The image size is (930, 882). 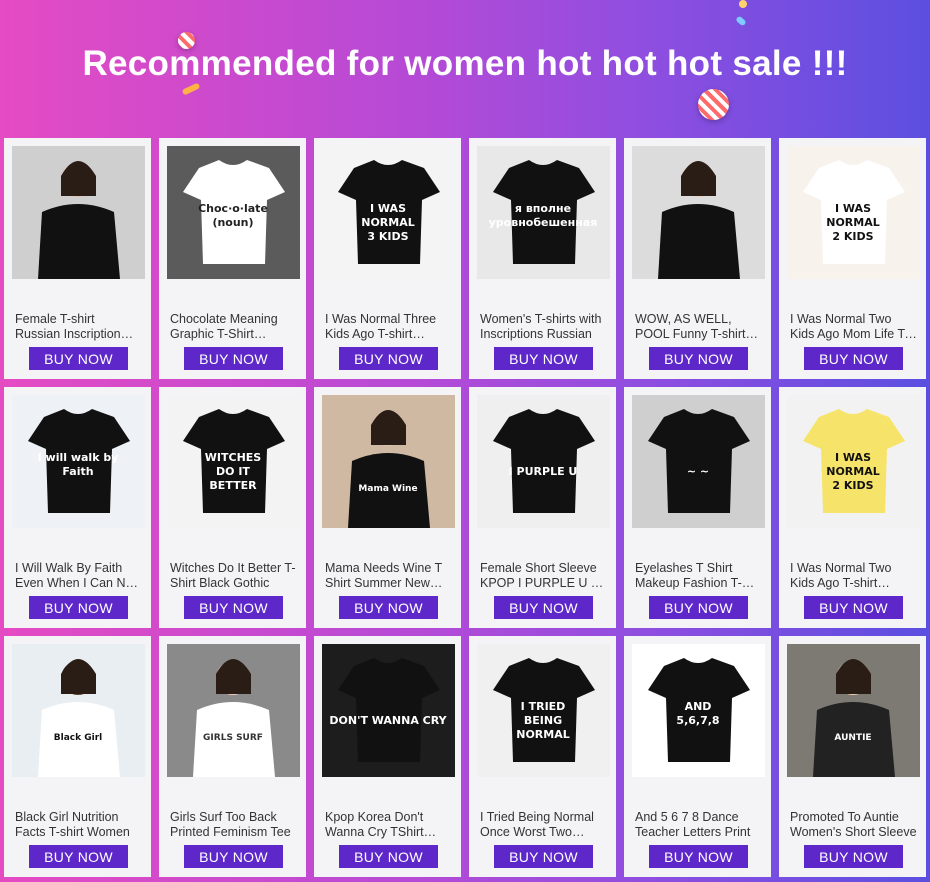 I want to click on svg-text: DON'T WANNA CRY, so click(x=388, y=720).